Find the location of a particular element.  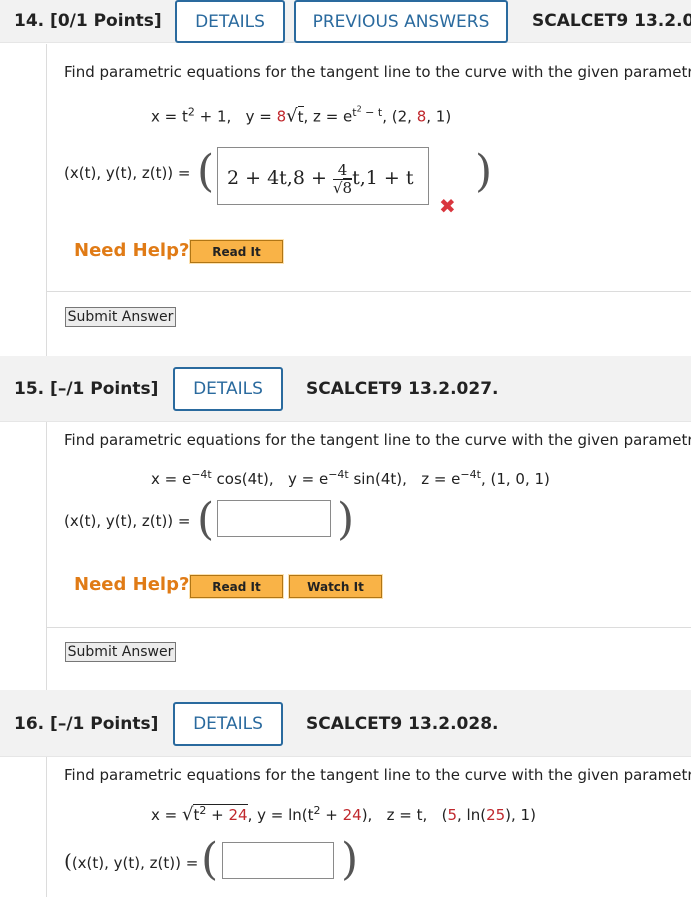

incorrect-icon: ✖ is located at coordinates (447, 206).